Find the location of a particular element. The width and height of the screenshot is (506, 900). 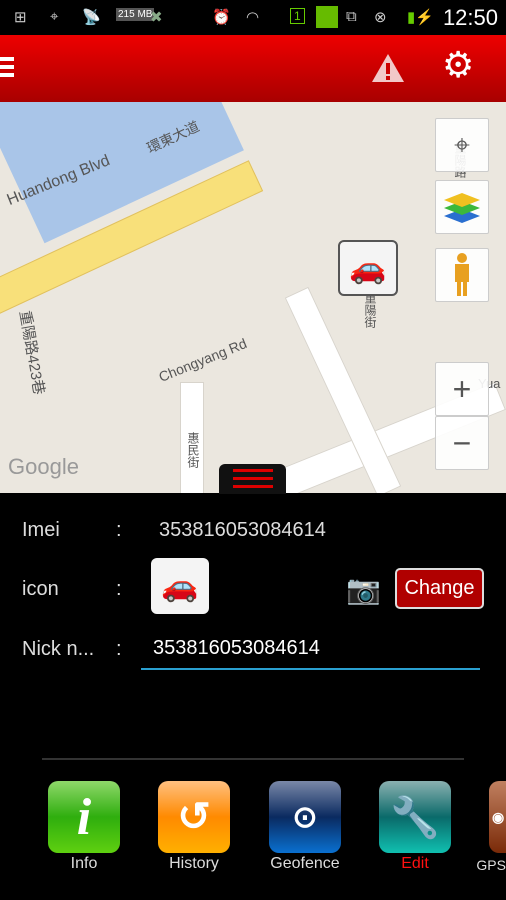

nick-name-input: 353816053084614 is located at coordinates (310, 651).